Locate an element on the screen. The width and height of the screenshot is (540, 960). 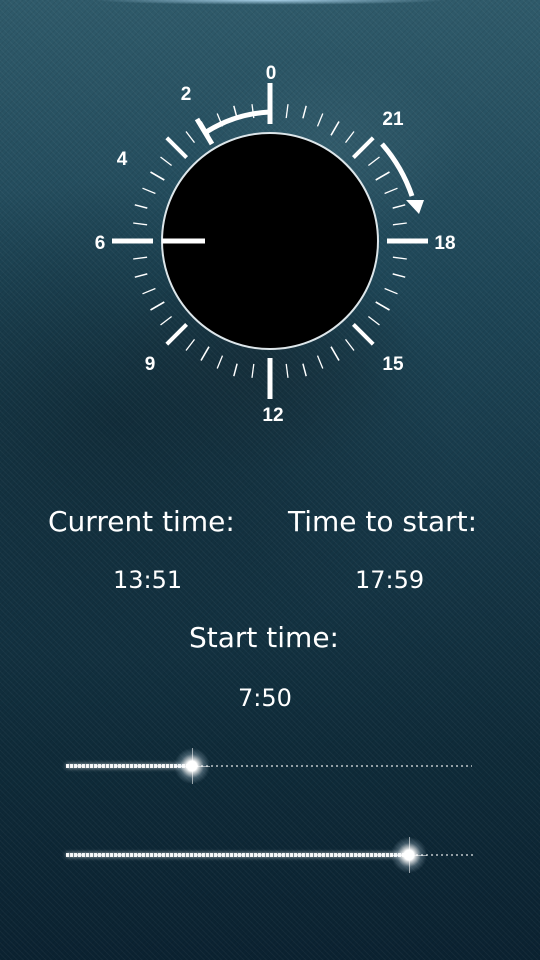
dial-number-6: 6 is located at coordinates (100, 243).